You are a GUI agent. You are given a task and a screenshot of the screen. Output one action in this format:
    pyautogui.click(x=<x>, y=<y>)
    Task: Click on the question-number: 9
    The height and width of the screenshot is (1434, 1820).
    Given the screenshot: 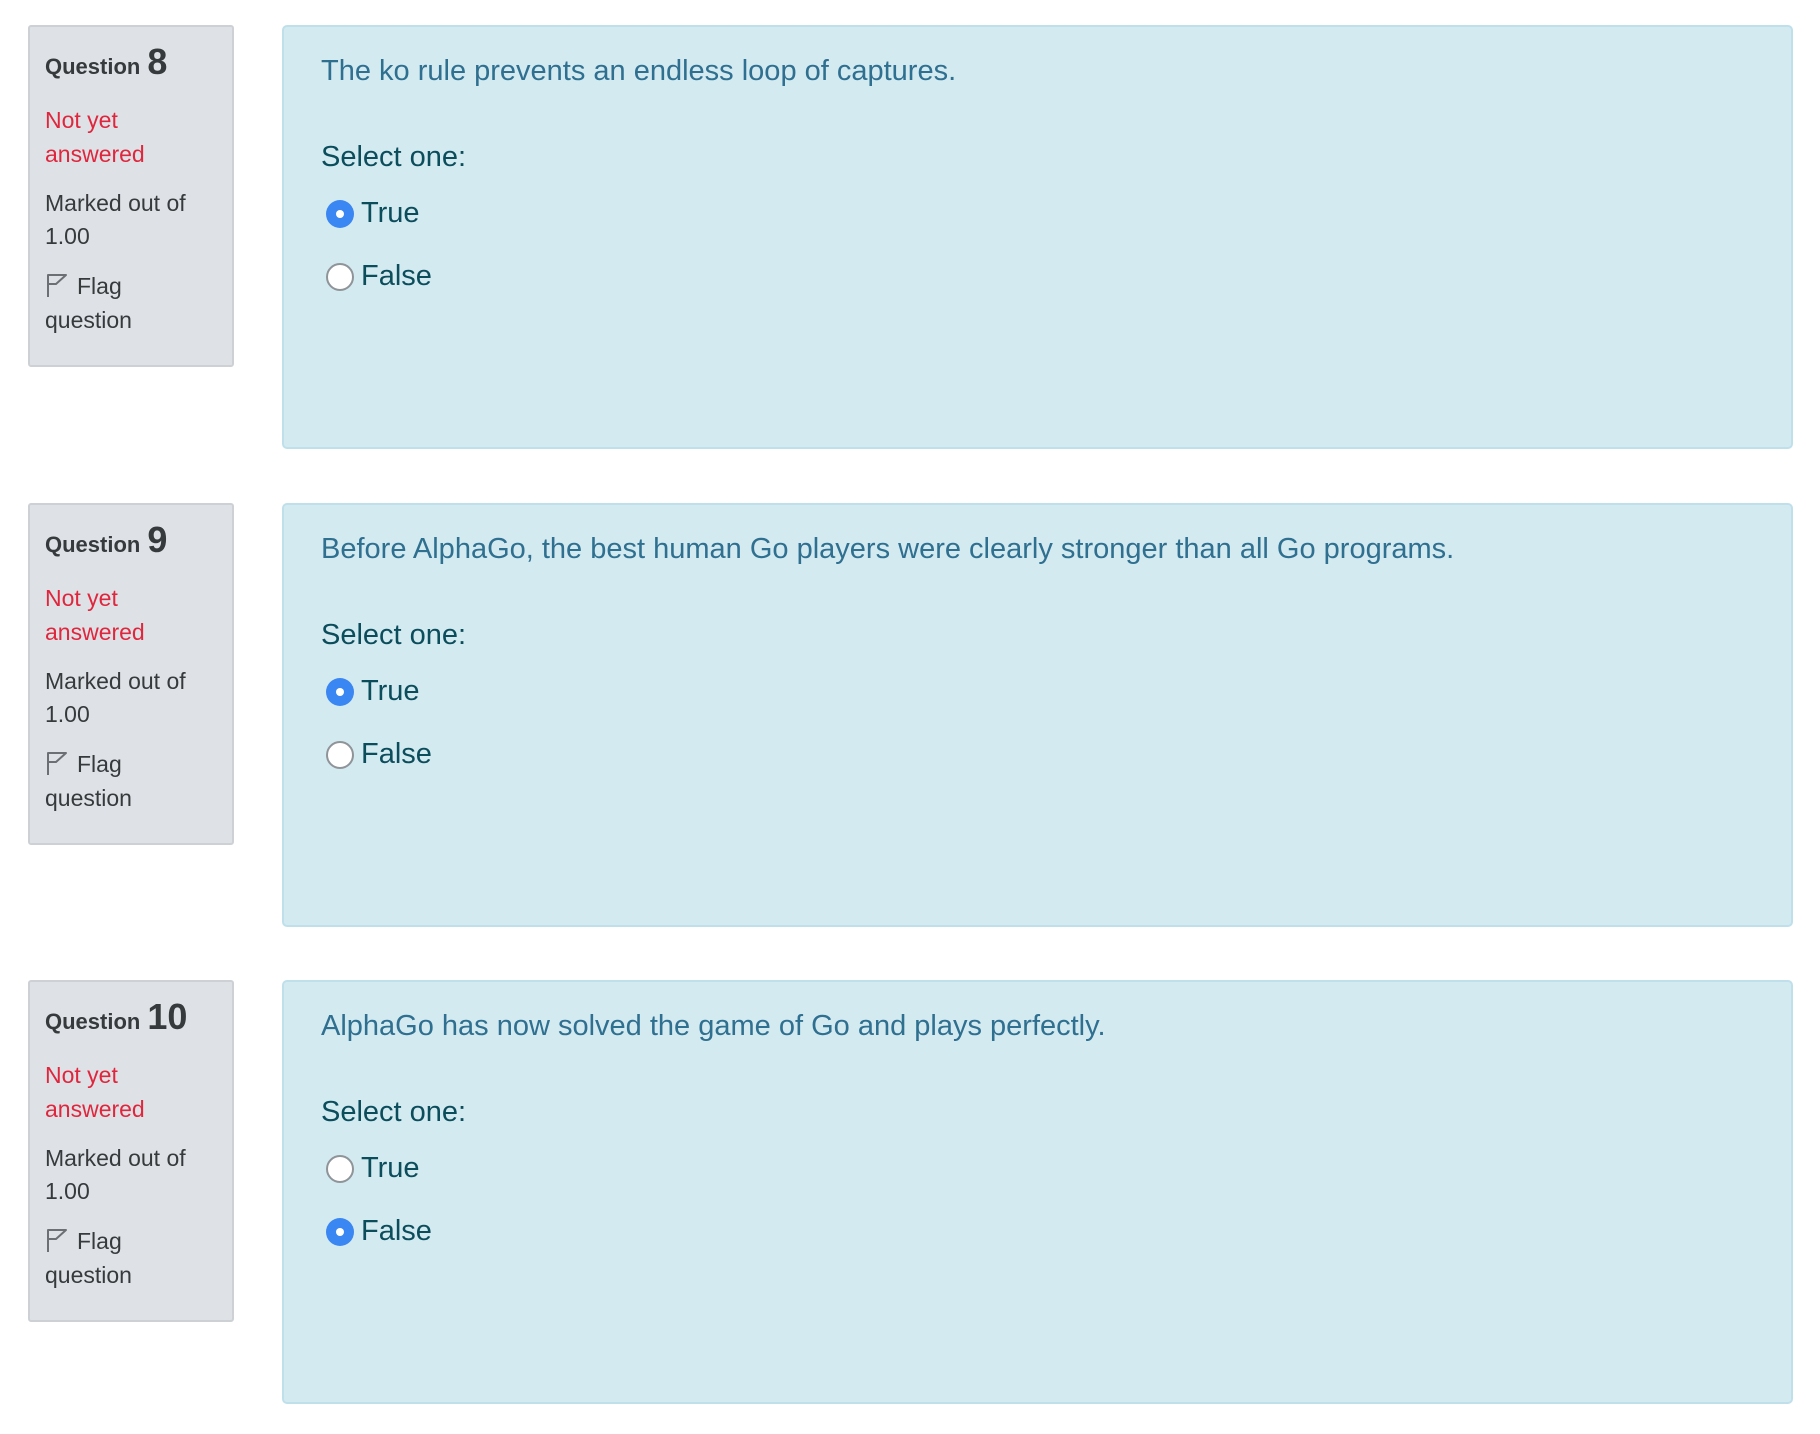 What is the action you would take?
    pyautogui.click(x=157, y=539)
    